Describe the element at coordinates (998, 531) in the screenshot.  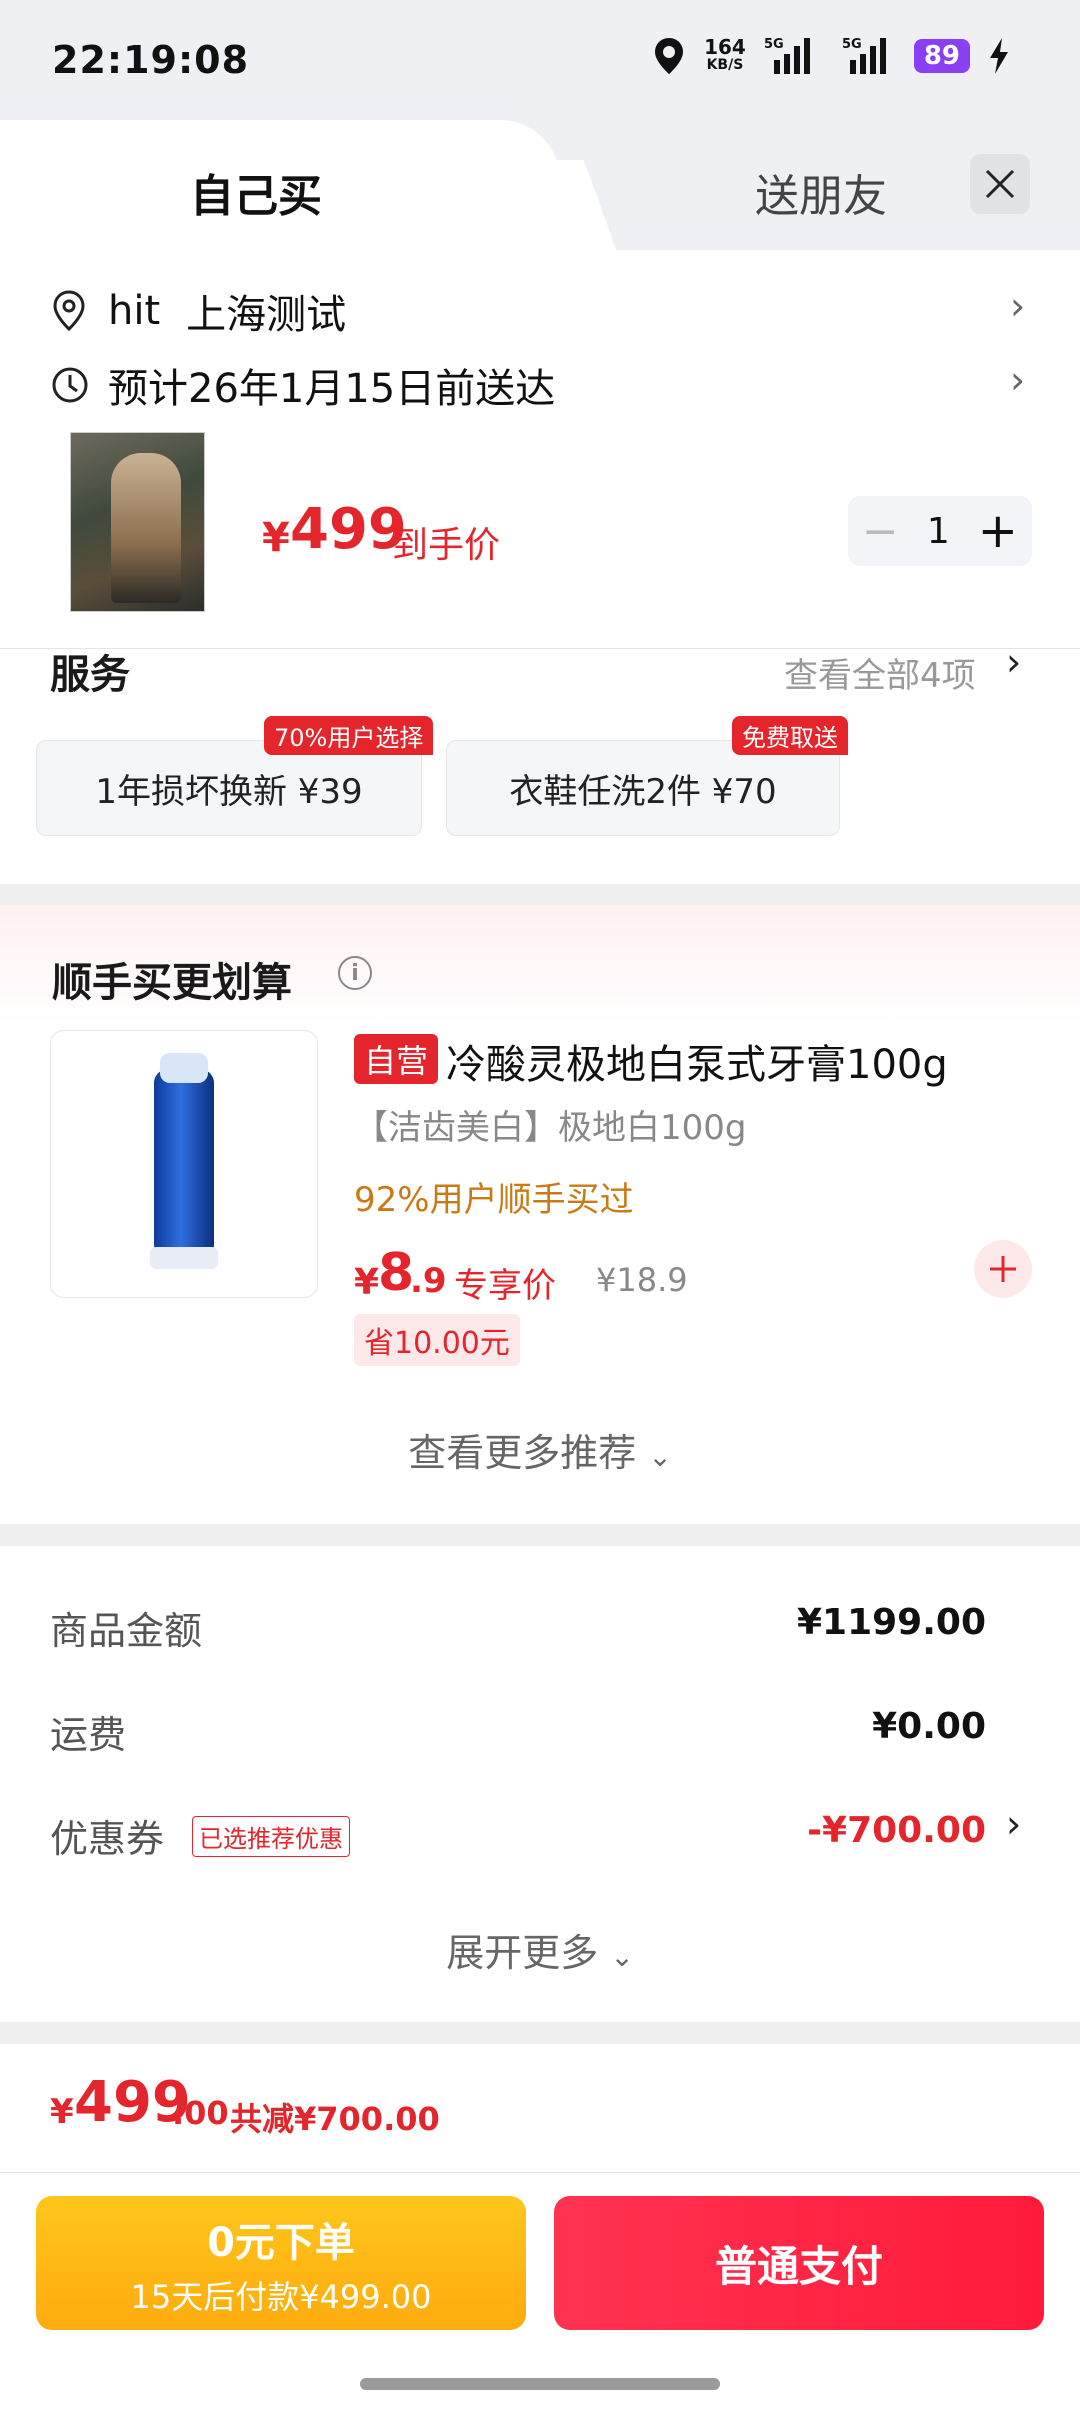
I see `quantity-increase-button: +` at that location.